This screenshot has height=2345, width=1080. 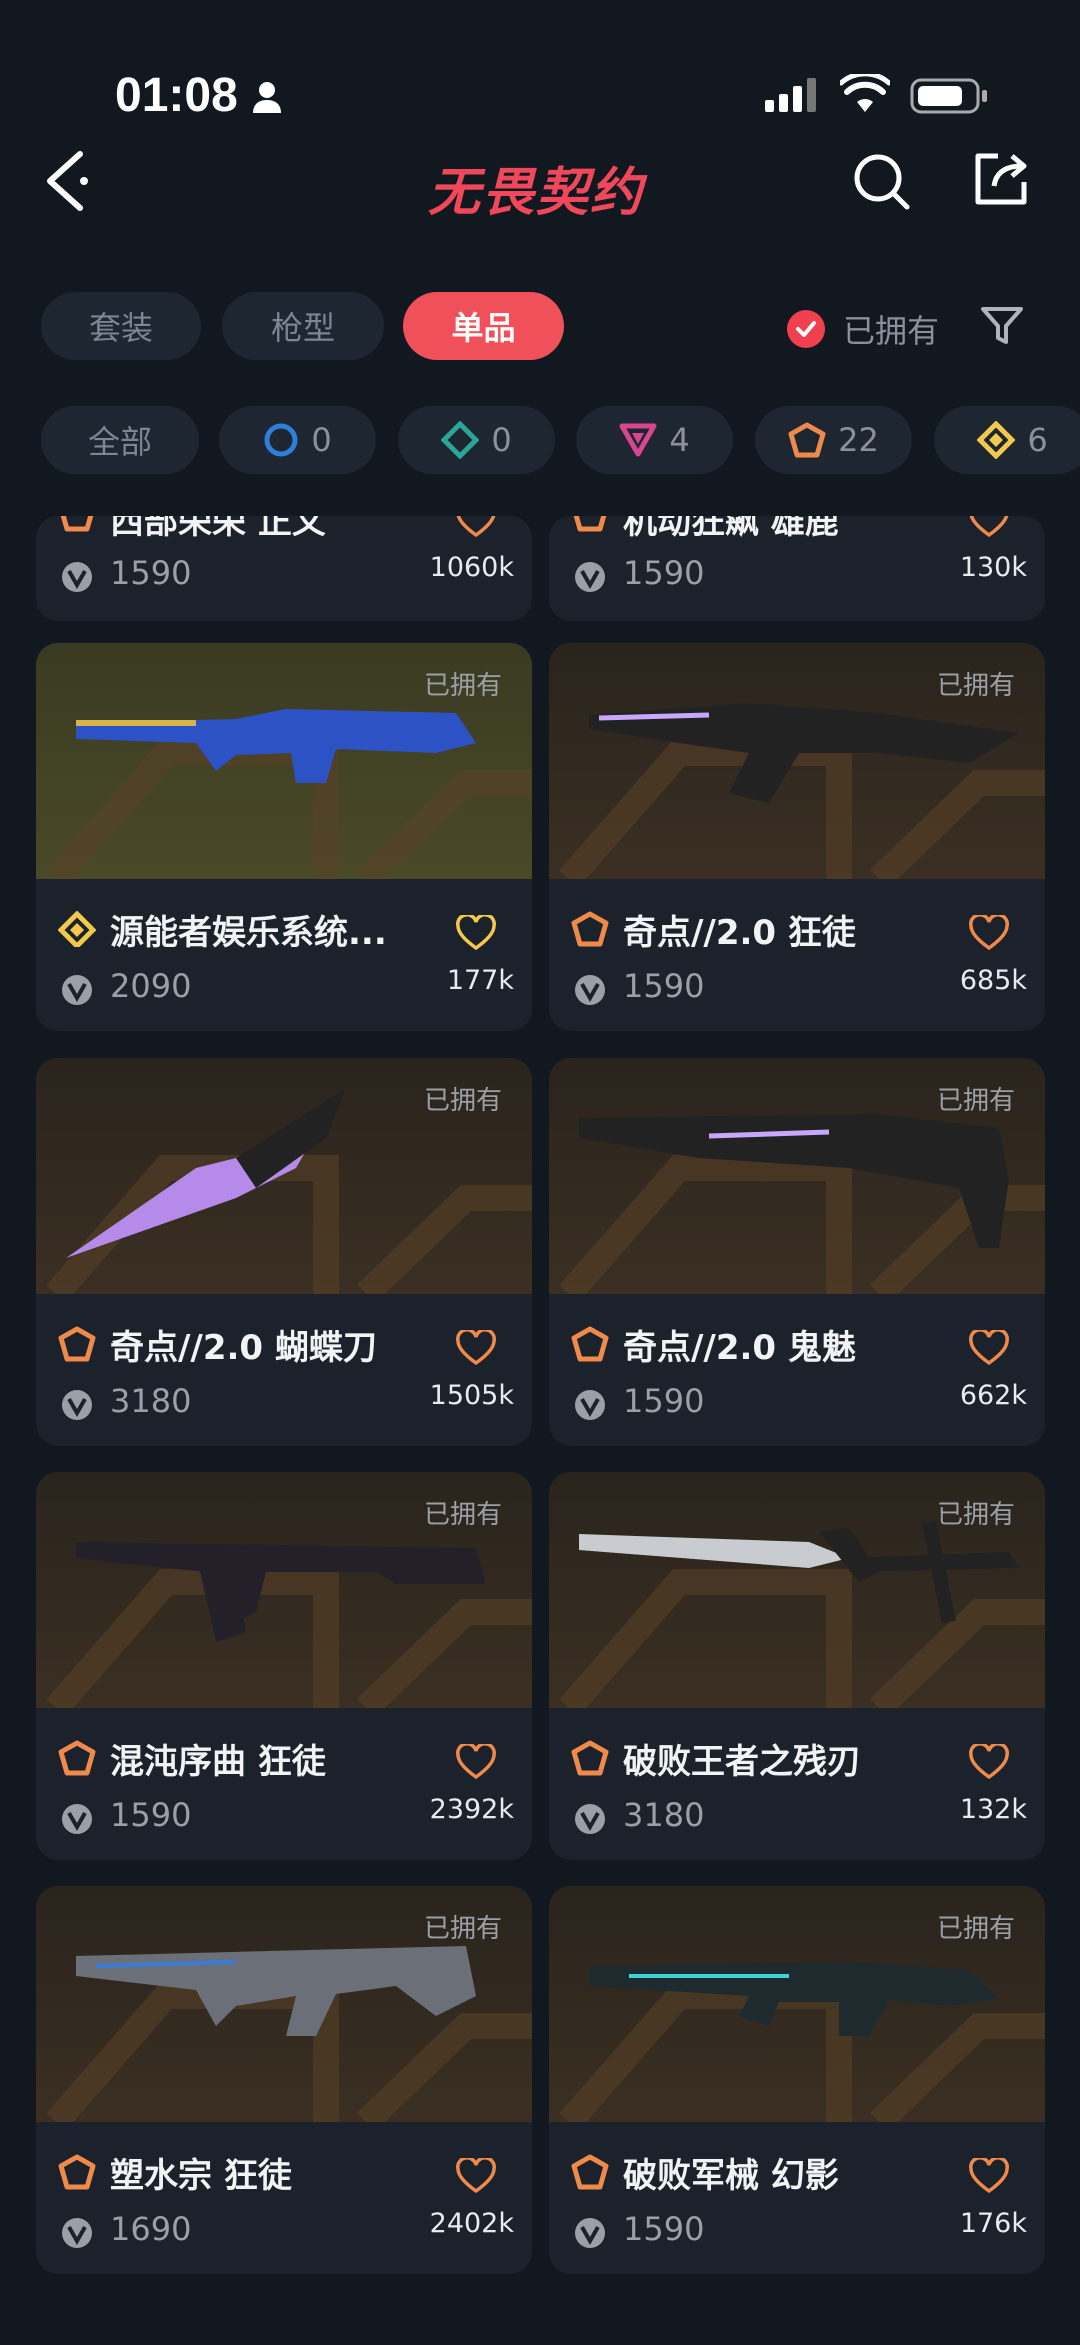 I want to click on skin-price: 1690, so click(x=151, y=2229).